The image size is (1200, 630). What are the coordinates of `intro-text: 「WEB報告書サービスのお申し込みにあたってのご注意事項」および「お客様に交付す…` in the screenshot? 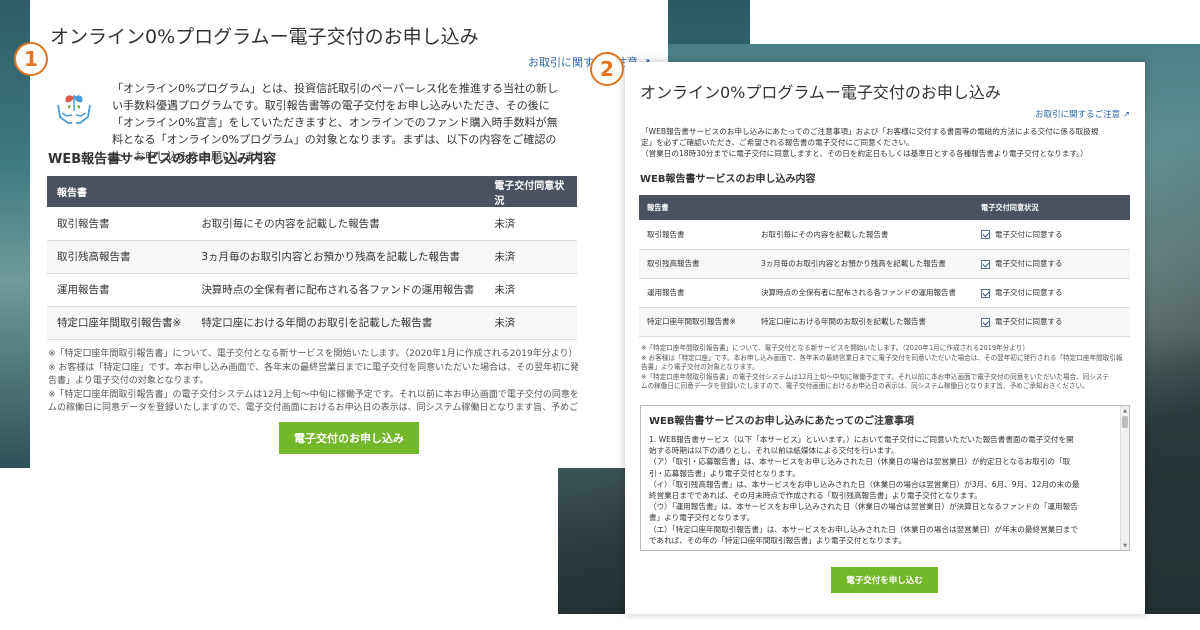 It's located at (891, 142).